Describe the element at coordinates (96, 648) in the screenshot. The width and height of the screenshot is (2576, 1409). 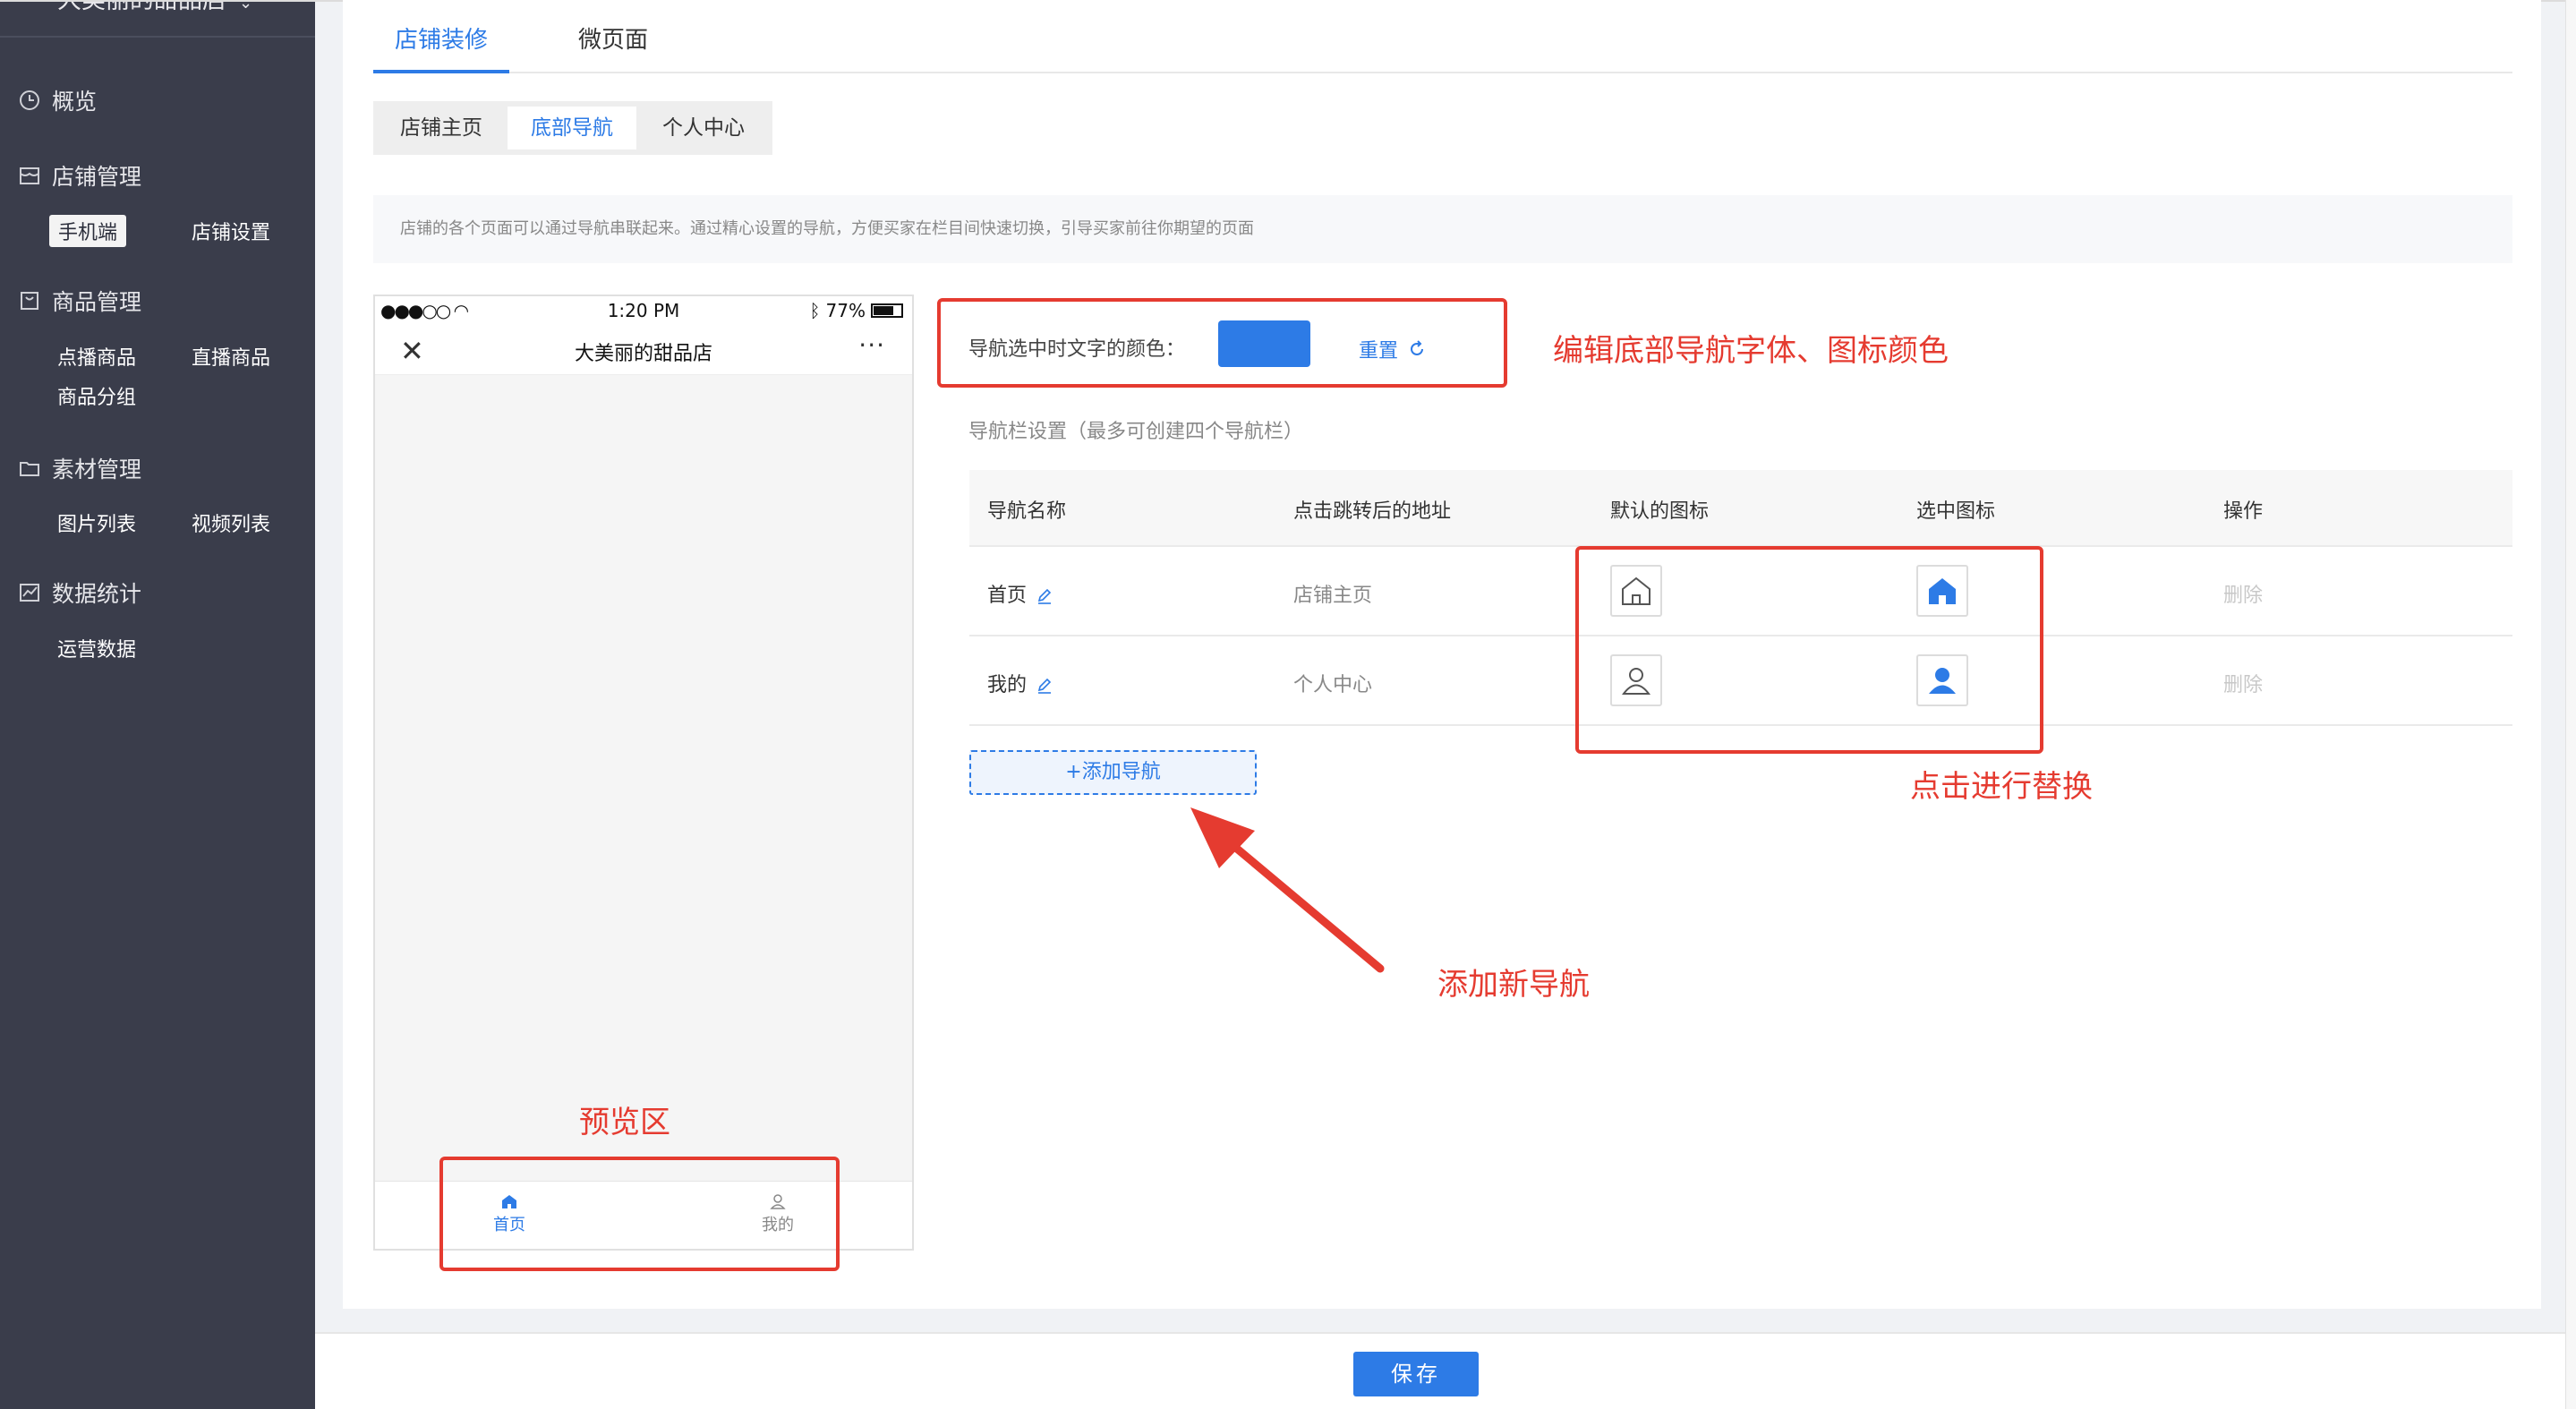
I see `sidebar-item-operation-data: 运营数据` at that location.